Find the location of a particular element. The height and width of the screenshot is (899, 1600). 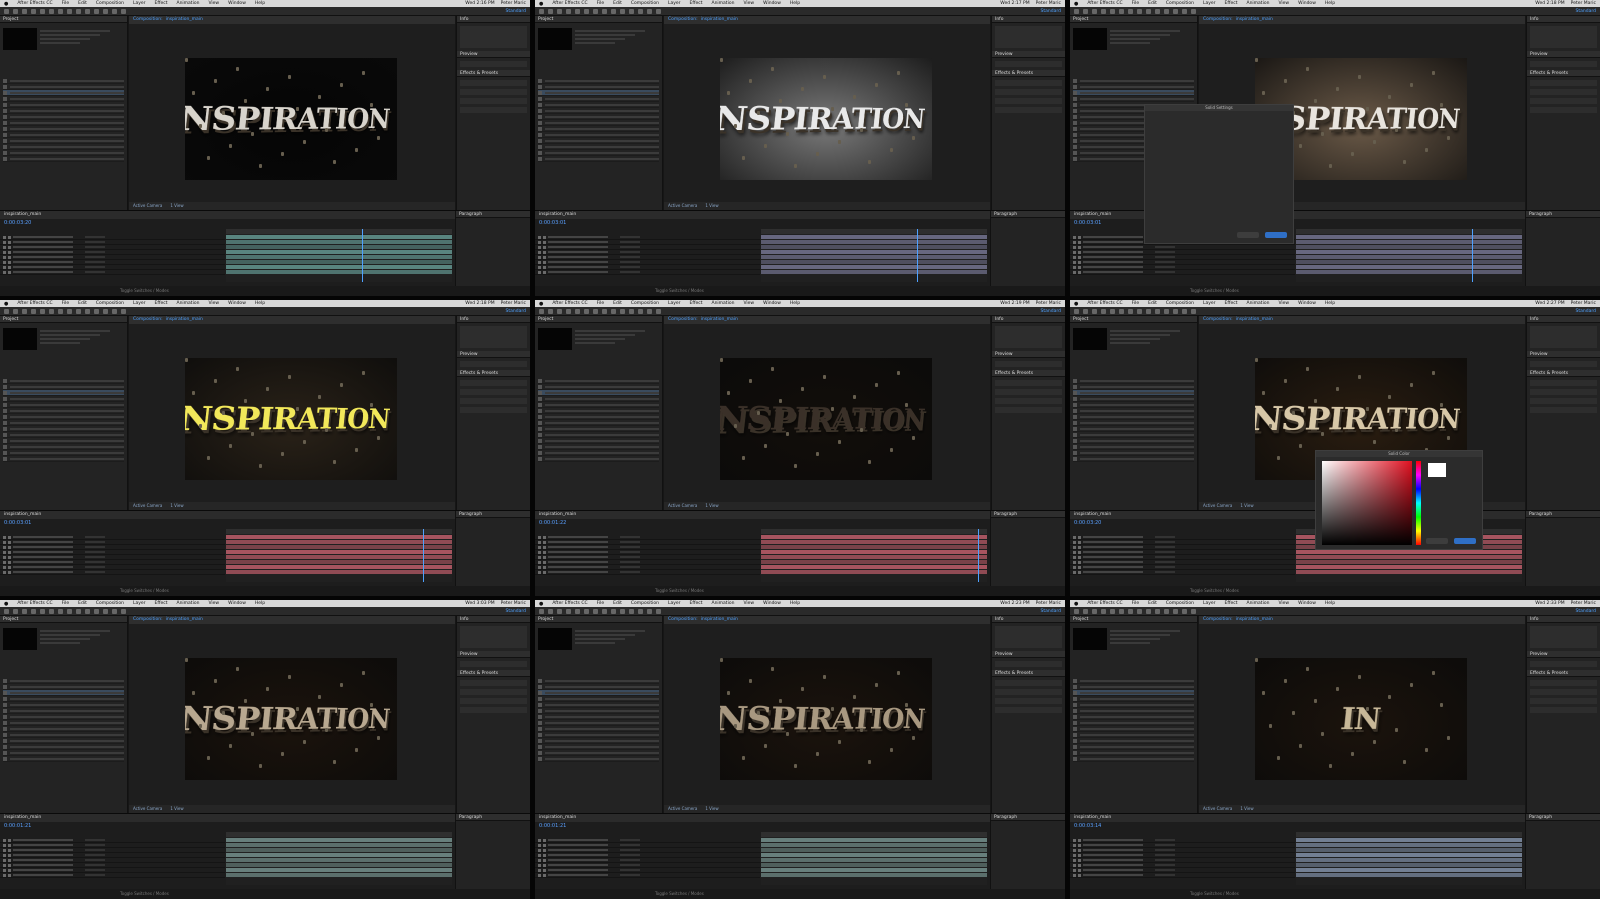

menu-item: Composition is located at coordinates (645, 603).